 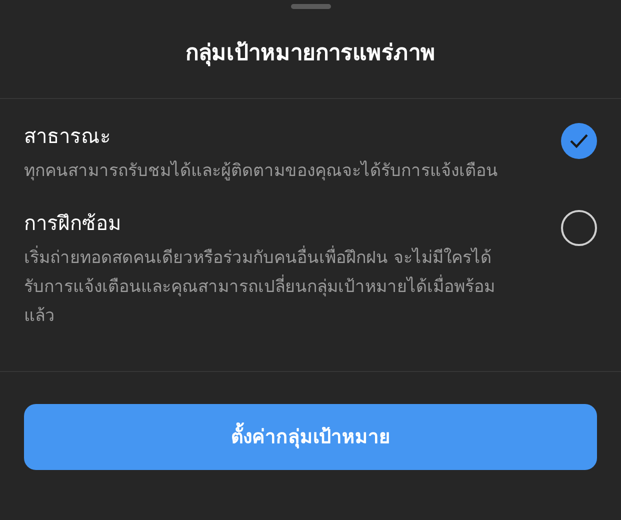 I want to click on set-audience-button: ตั้งค่ากลุ่มเป้าหมาย, so click(x=310, y=437).